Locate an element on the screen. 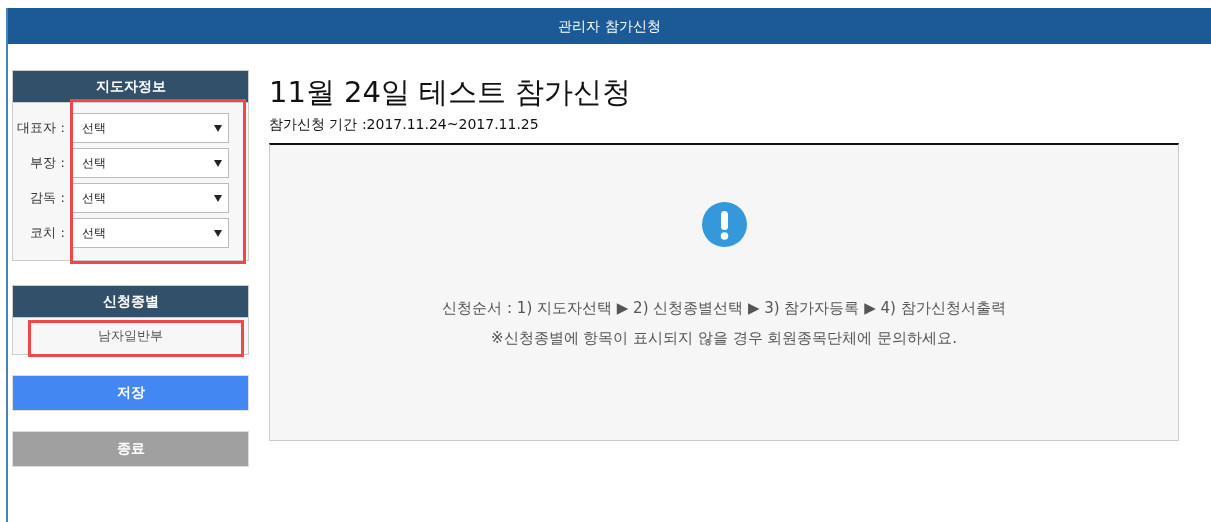 This screenshot has height=522, width=1211. application-period: 참가신청 기간 :2017.11.24~2017.11.25 is located at coordinates (404, 124).